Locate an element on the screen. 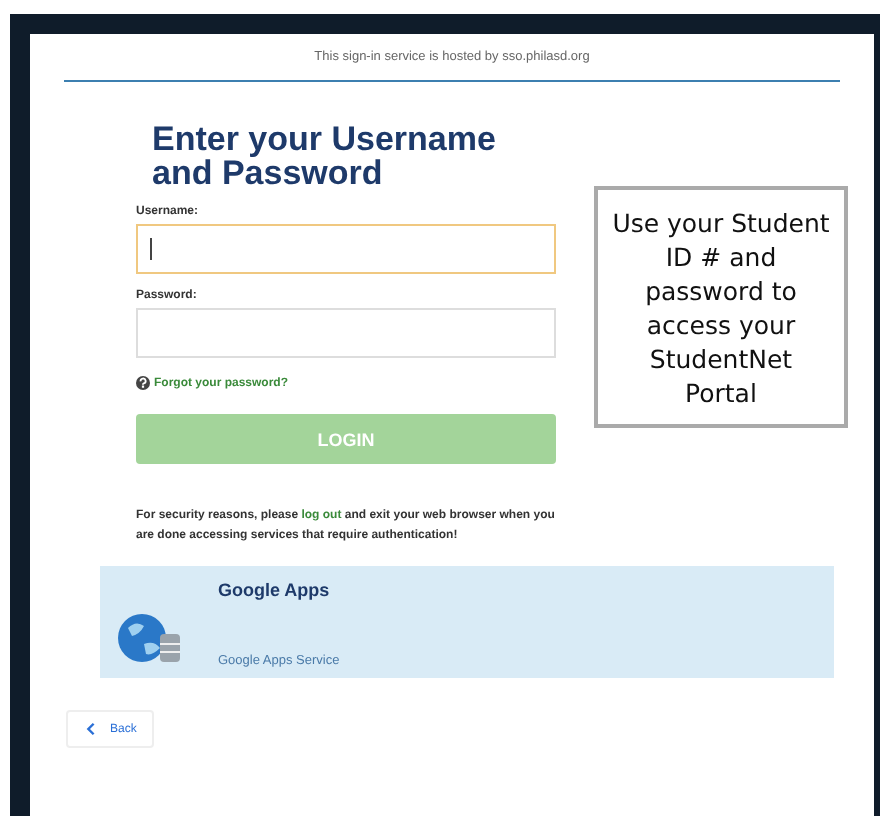 The width and height of the screenshot is (880, 816). chevron-left-icon is located at coordinates (91, 729).